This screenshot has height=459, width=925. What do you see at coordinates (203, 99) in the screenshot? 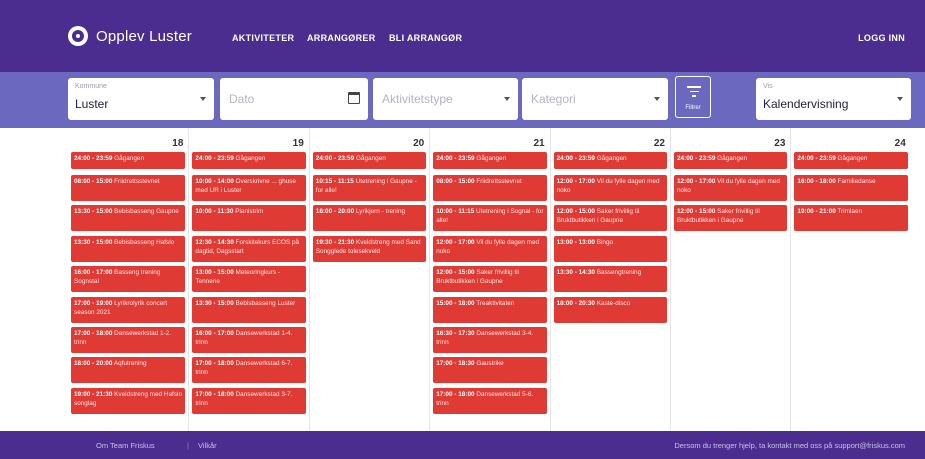
I see `chevron-down-icon` at bounding box center [203, 99].